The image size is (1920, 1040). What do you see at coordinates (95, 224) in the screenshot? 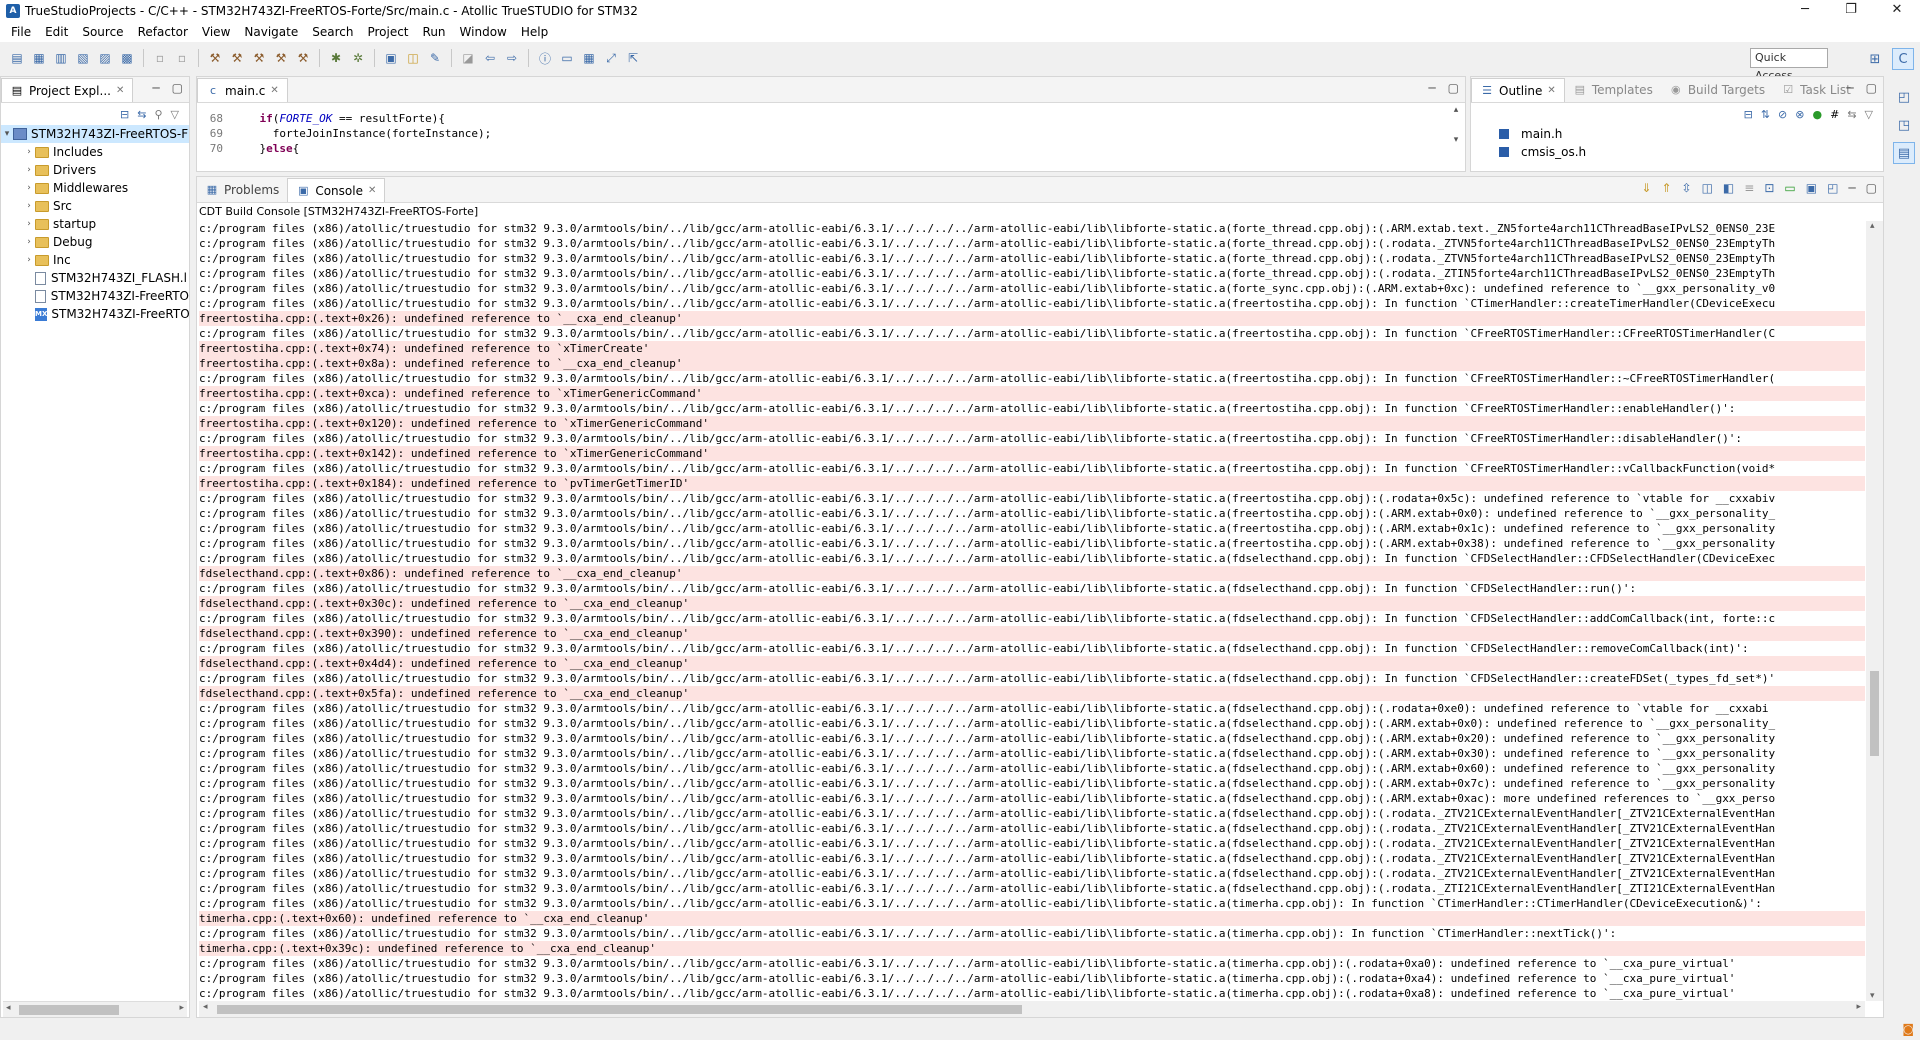
I see `tree-item: › startup` at bounding box center [95, 224].